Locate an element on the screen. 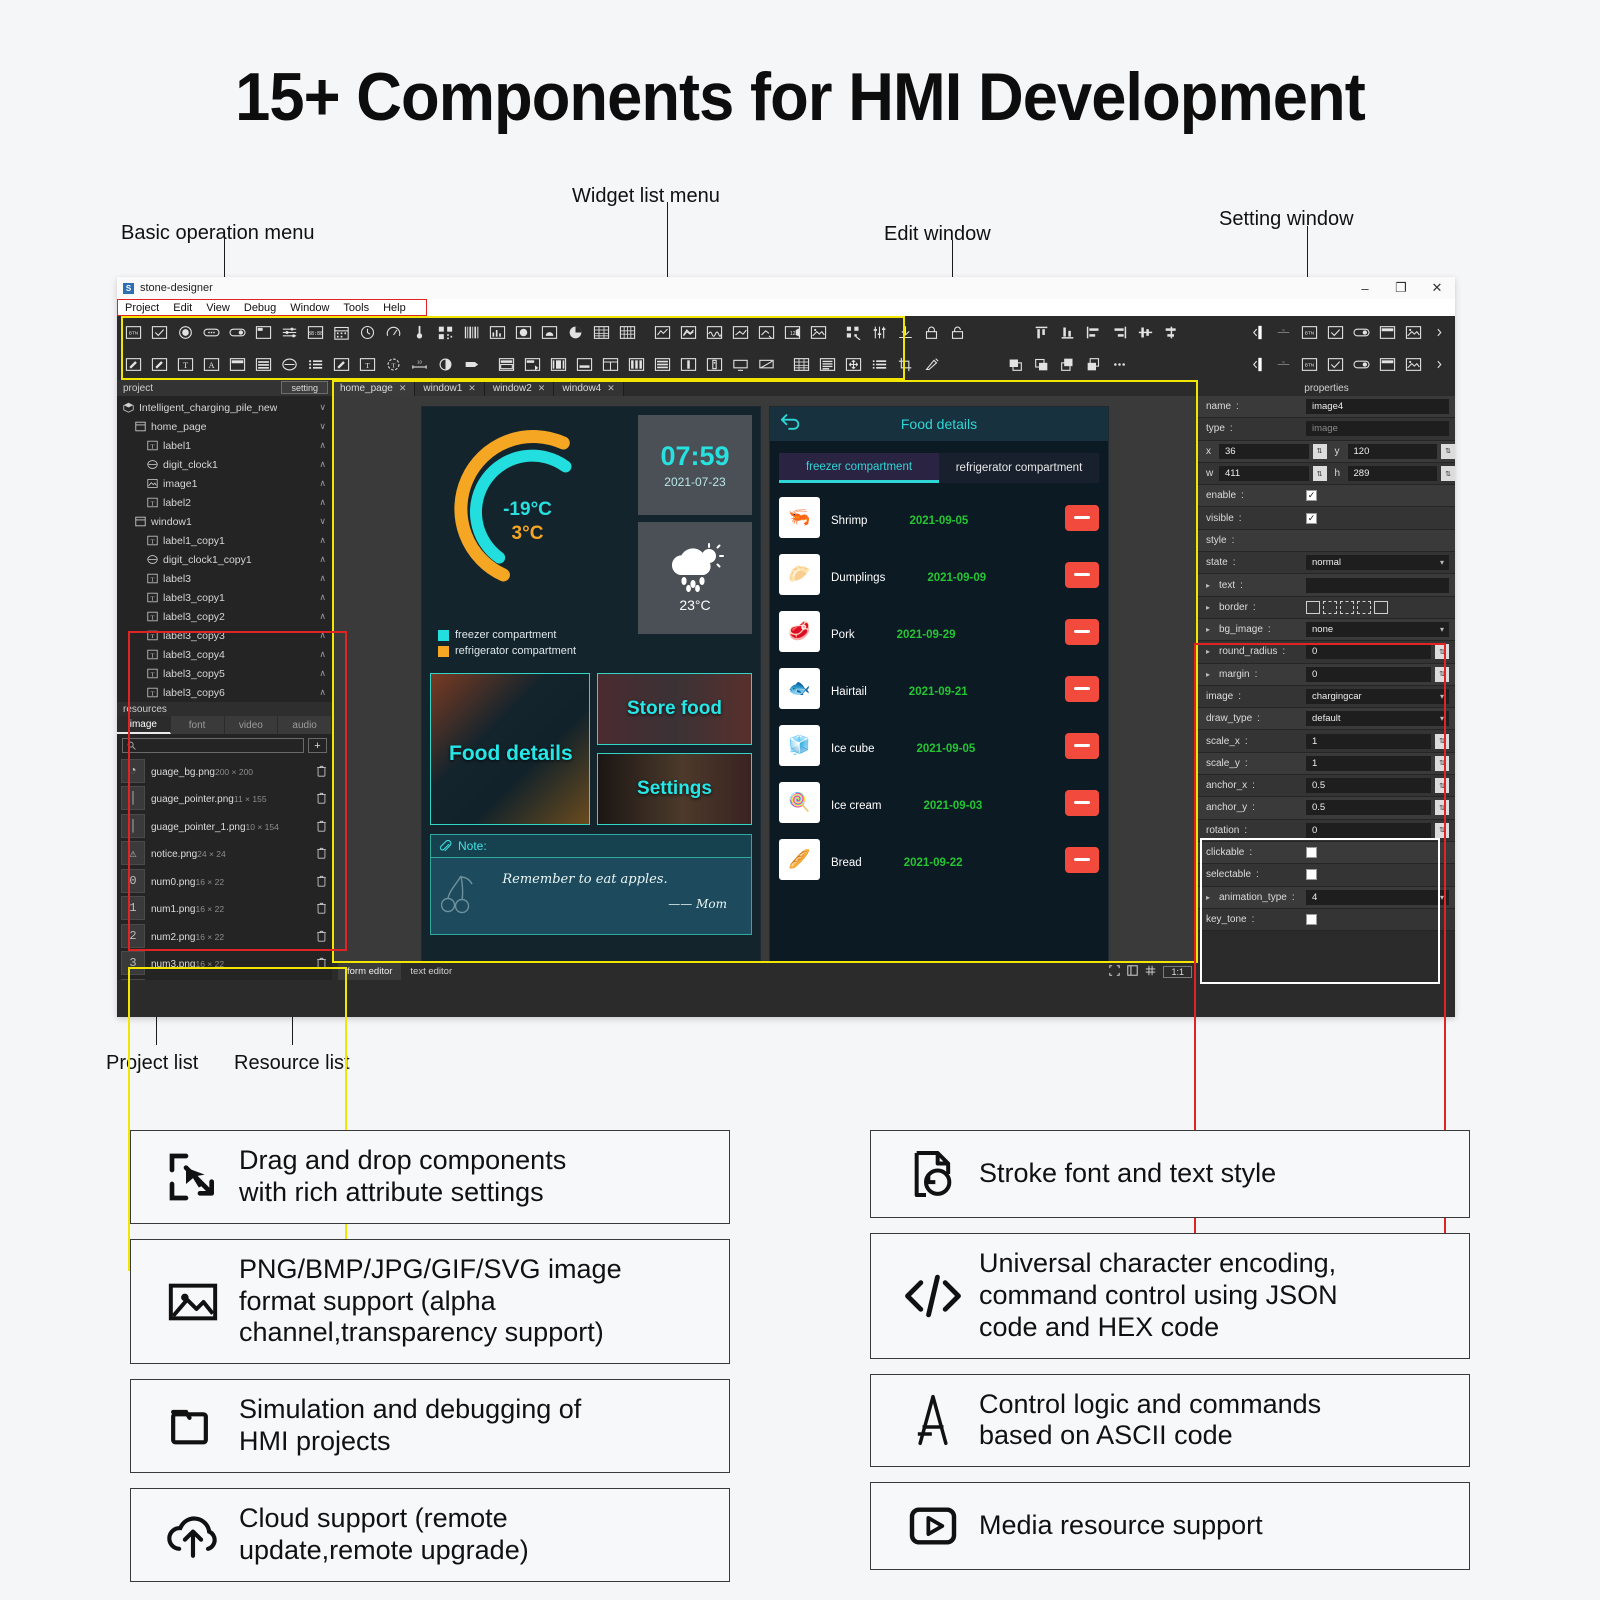 This screenshot has width=1600, height=1600. menu-project: Project is located at coordinates (142, 308).